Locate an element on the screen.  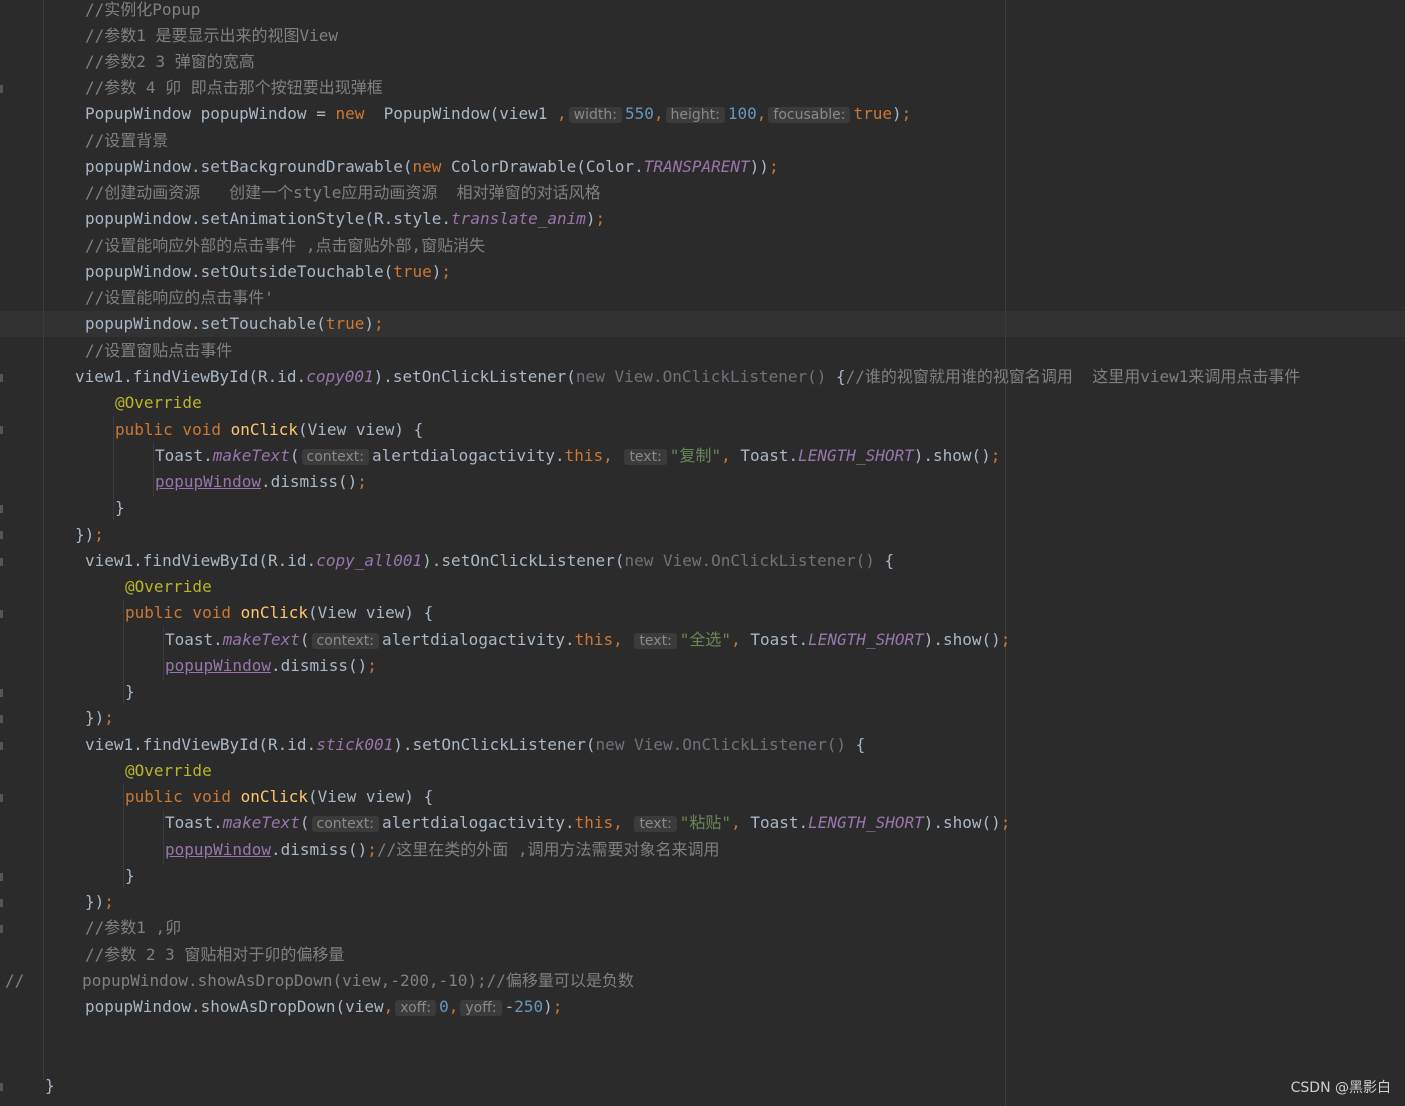
code-token: view1.findViewById(R.id. is located at coordinates (191, 376).